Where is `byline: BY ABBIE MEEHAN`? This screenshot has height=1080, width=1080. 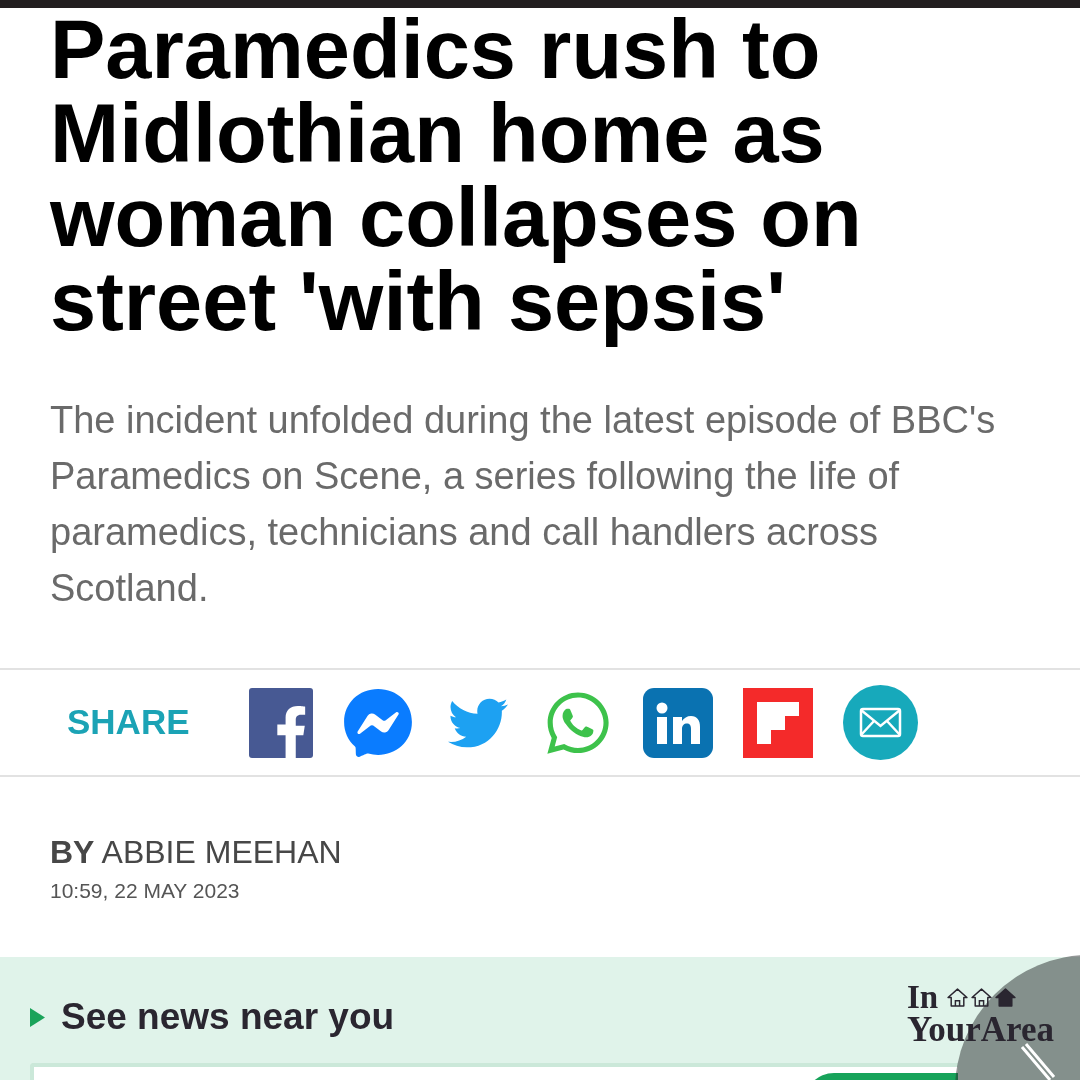
byline: BY ABBIE MEEHAN is located at coordinates (196, 852).